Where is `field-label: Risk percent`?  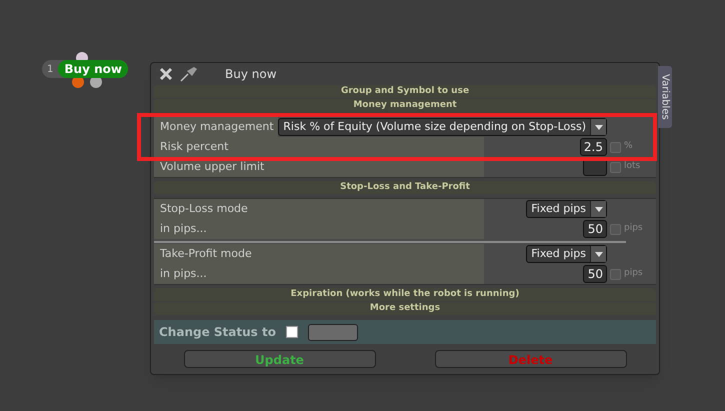
field-label: Risk percent is located at coordinates (194, 146).